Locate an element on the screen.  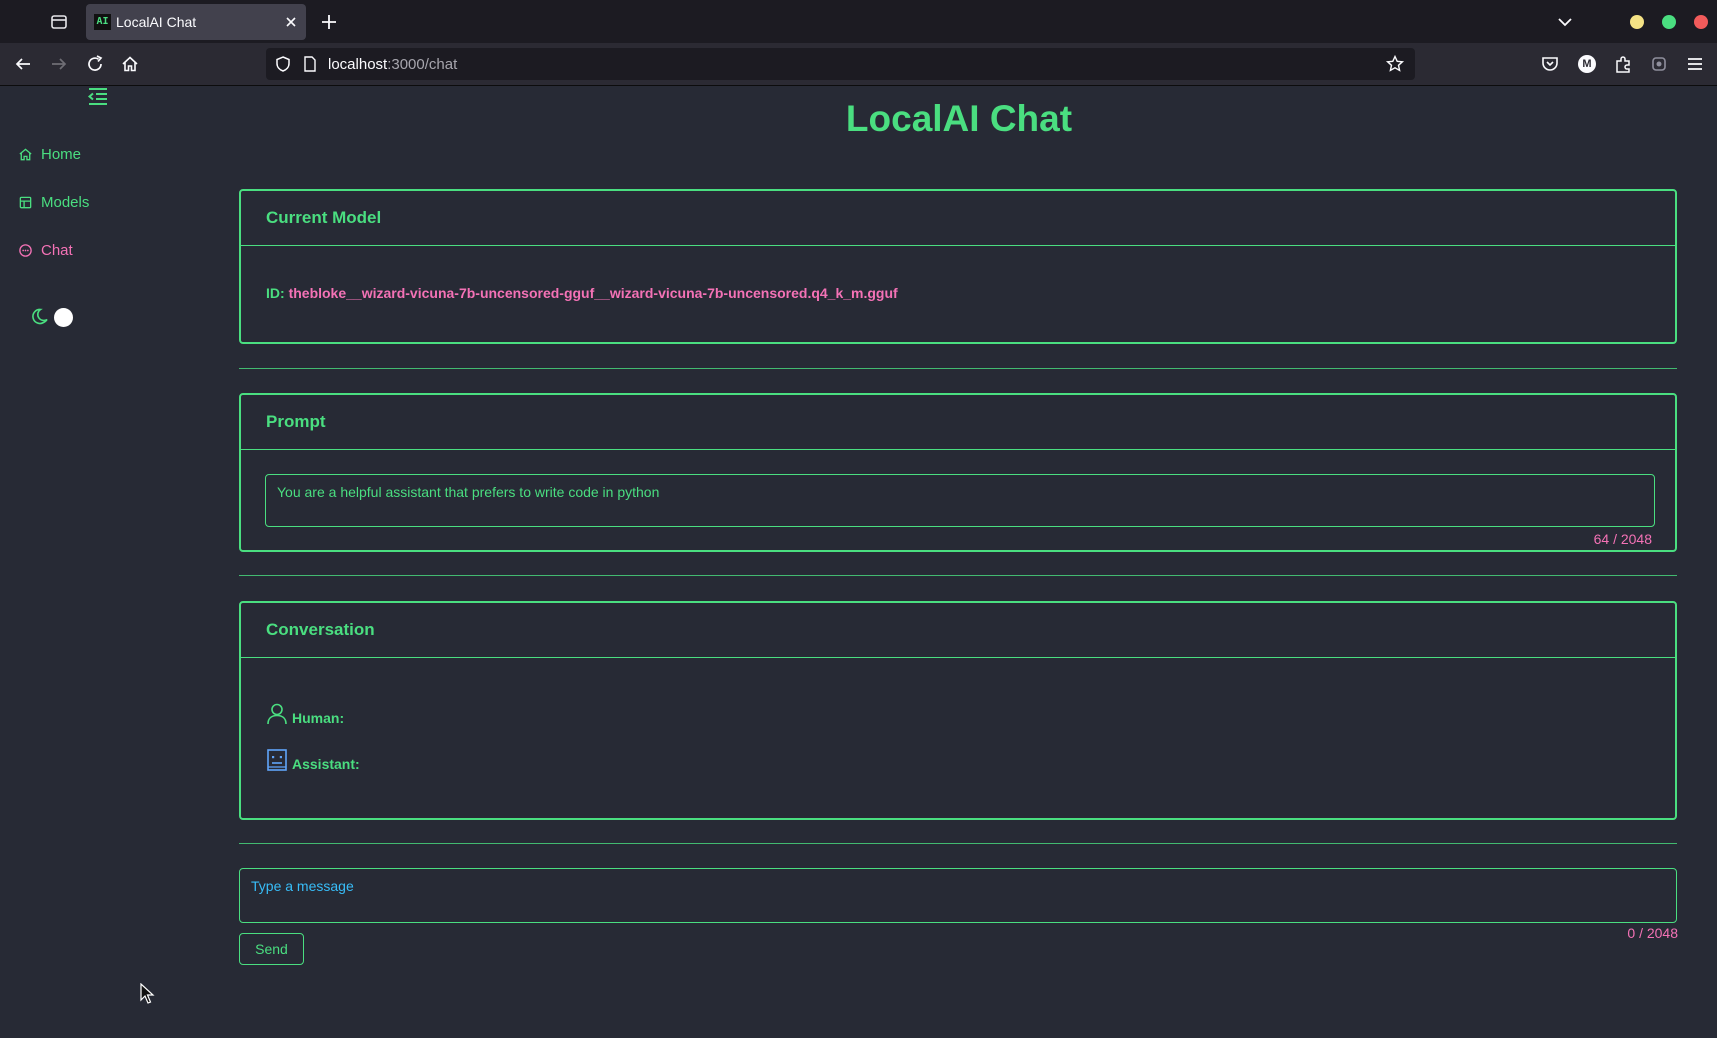
close-tab-icon is located at coordinates (291, 22).